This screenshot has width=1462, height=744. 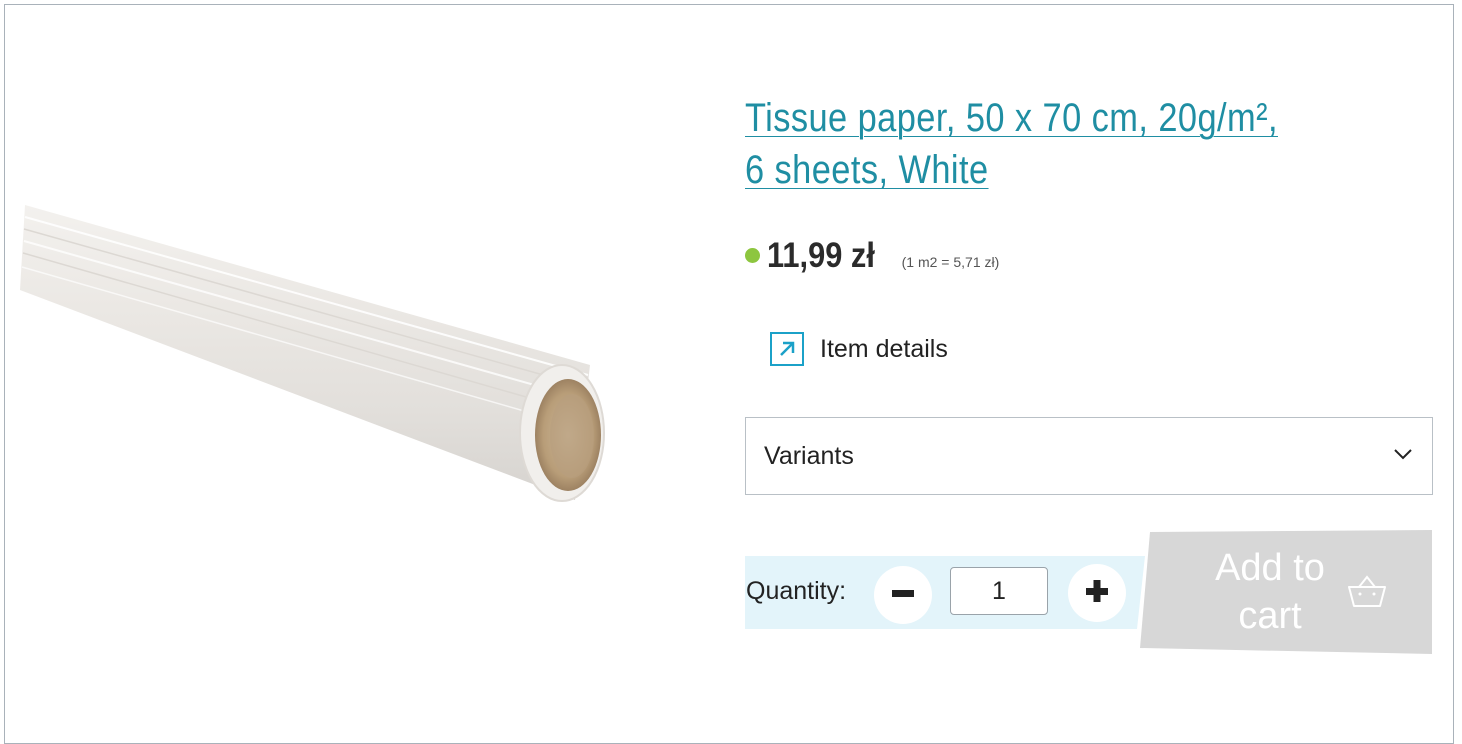 What do you see at coordinates (809, 455) in the screenshot?
I see `variants-label: Variants` at bounding box center [809, 455].